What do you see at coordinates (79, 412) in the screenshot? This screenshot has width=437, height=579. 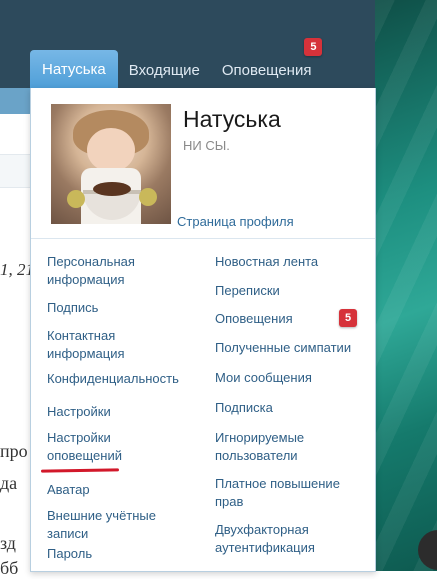 I see `menu-preferences: Настройки` at bounding box center [79, 412].